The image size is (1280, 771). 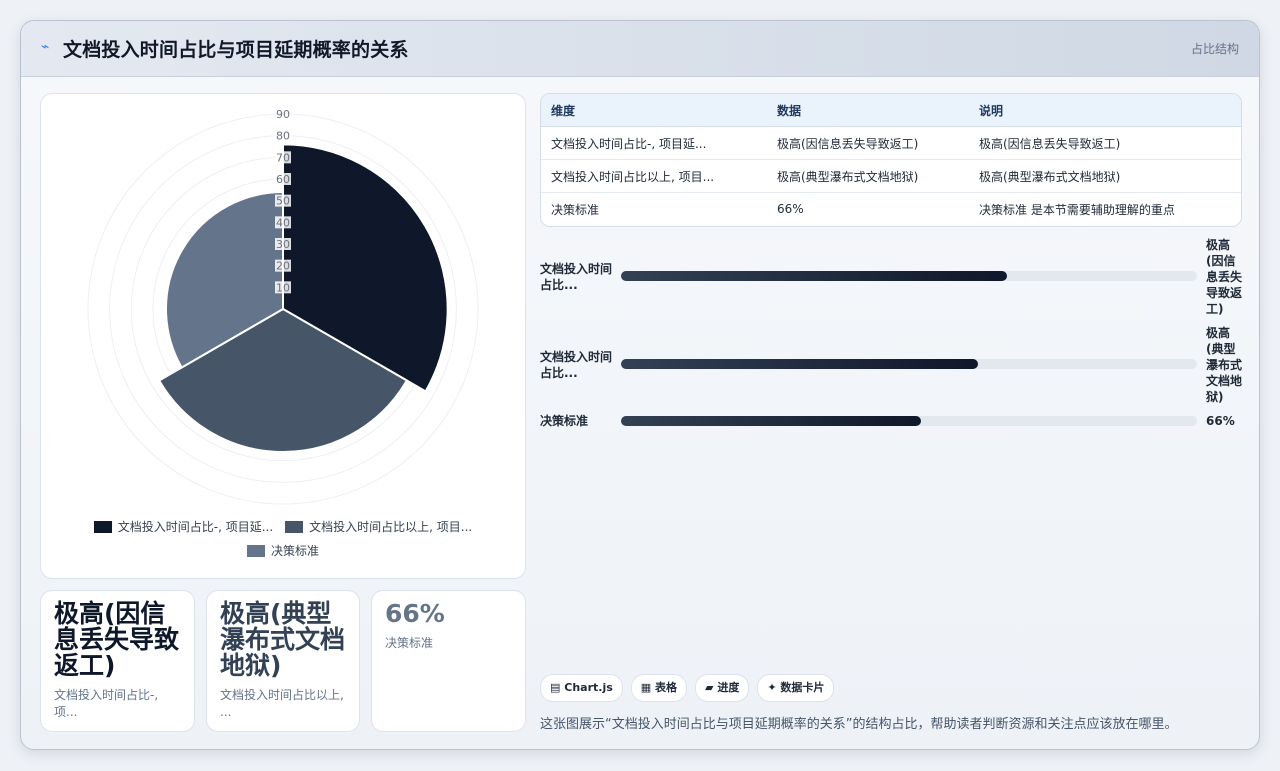 I want to click on chip-label: 进度, so click(x=728, y=687).